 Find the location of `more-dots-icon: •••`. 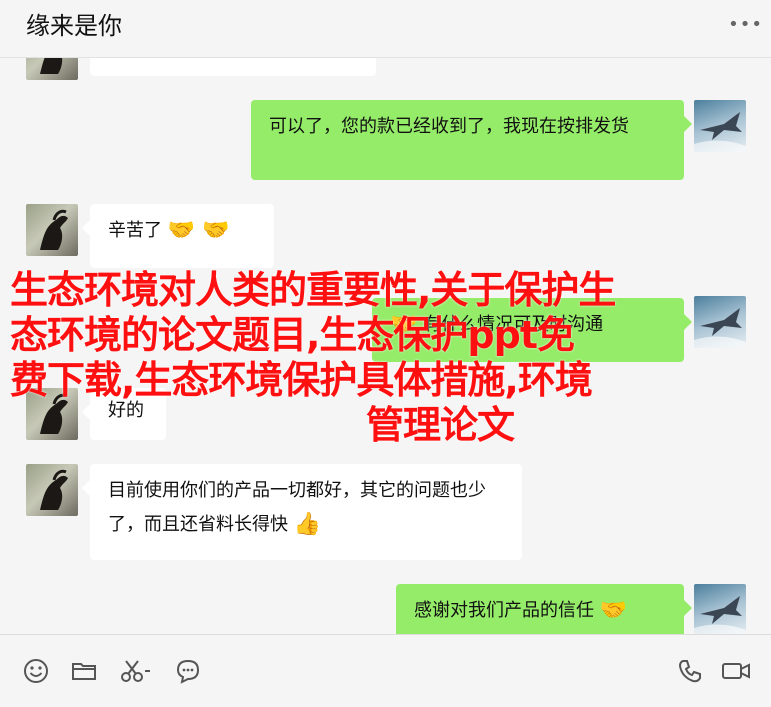

more-dots-icon: ••• is located at coordinates (745, 24).